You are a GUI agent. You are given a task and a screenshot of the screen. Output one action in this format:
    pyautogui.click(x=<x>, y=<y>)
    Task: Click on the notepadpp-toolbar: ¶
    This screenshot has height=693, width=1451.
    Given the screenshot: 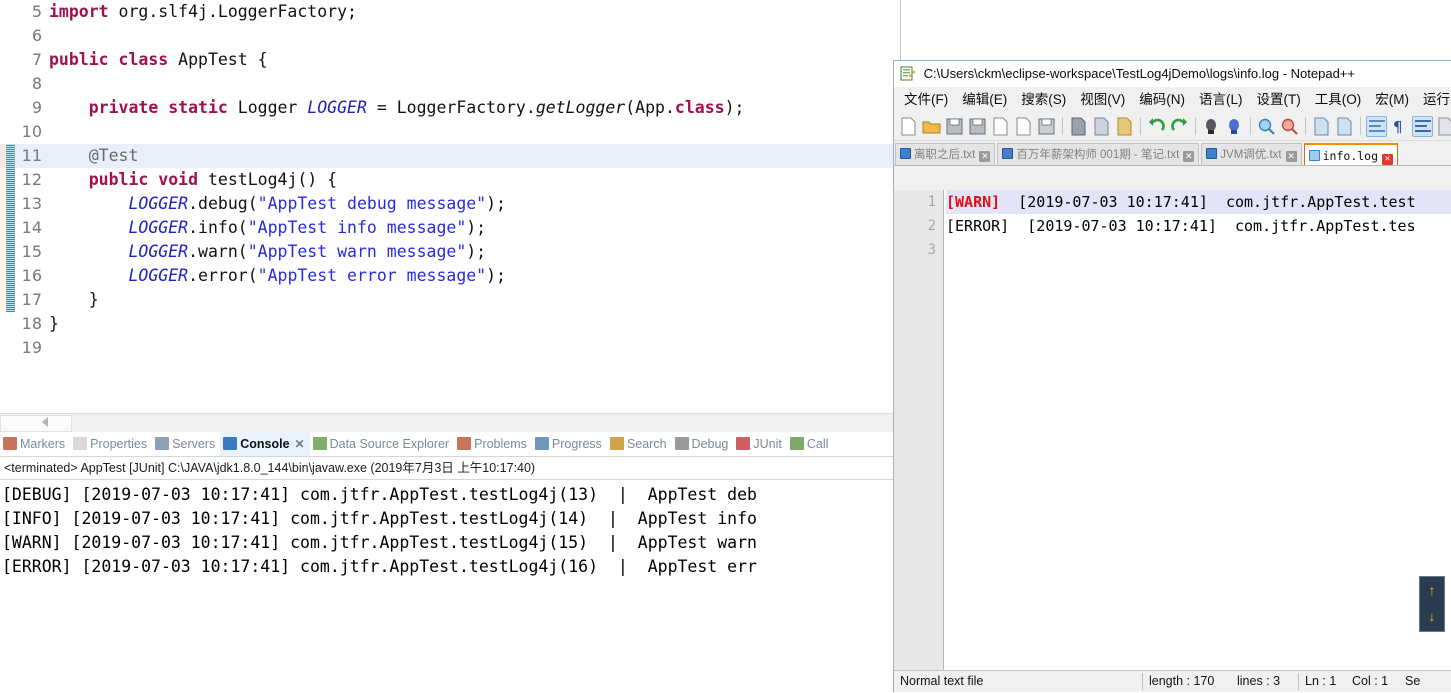 What is the action you would take?
    pyautogui.click(x=1172, y=127)
    